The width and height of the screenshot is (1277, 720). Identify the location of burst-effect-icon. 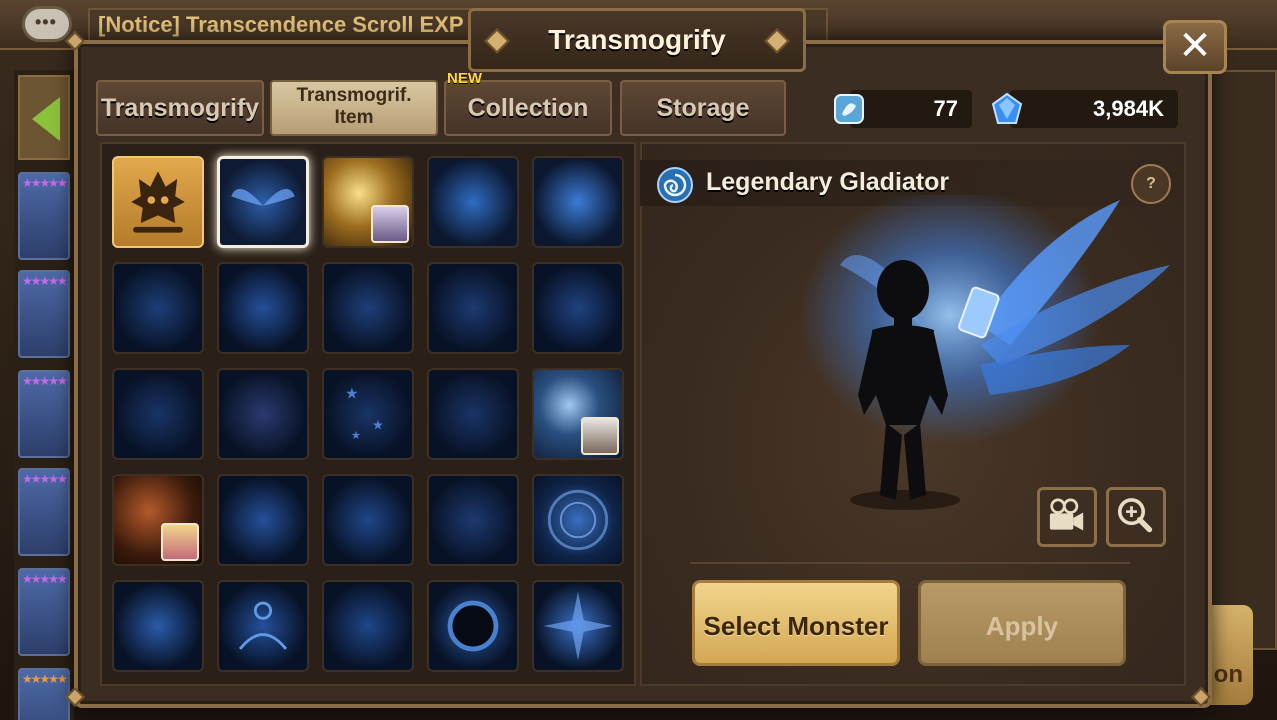
(578, 626).